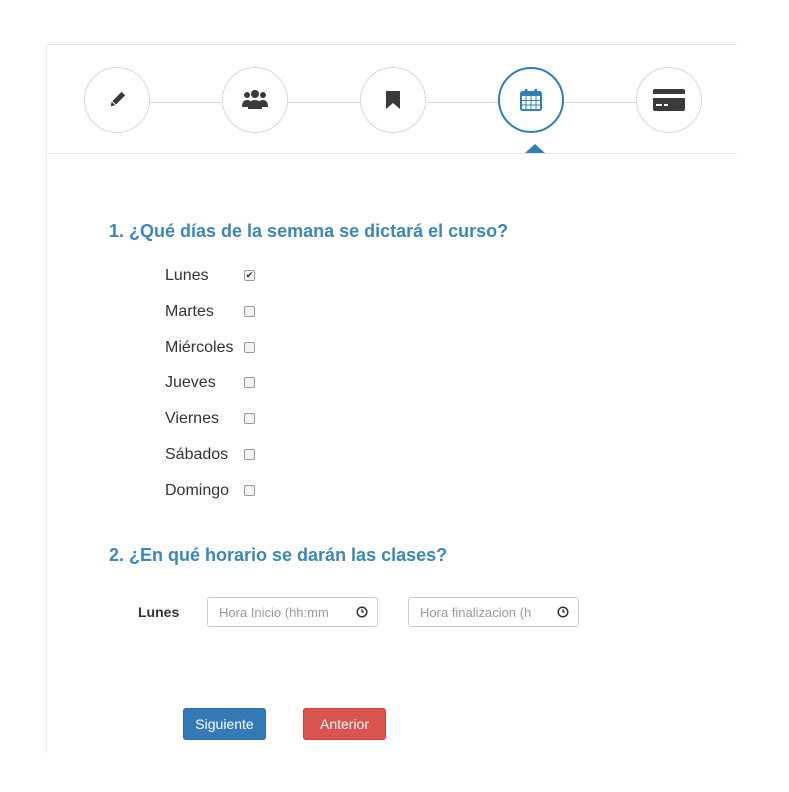 The width and height of the screenshot is (789, 792). I want to click on day-label: Domingo, so click(197, 490).